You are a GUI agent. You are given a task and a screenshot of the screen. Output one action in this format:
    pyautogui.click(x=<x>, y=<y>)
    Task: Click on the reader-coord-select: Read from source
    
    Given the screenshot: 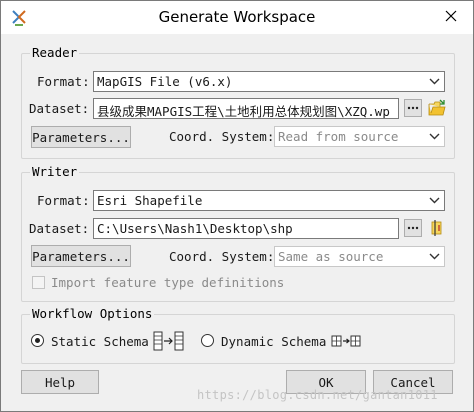 What is the action you would take?
    pyautogui.click(x=359, y=136)
    